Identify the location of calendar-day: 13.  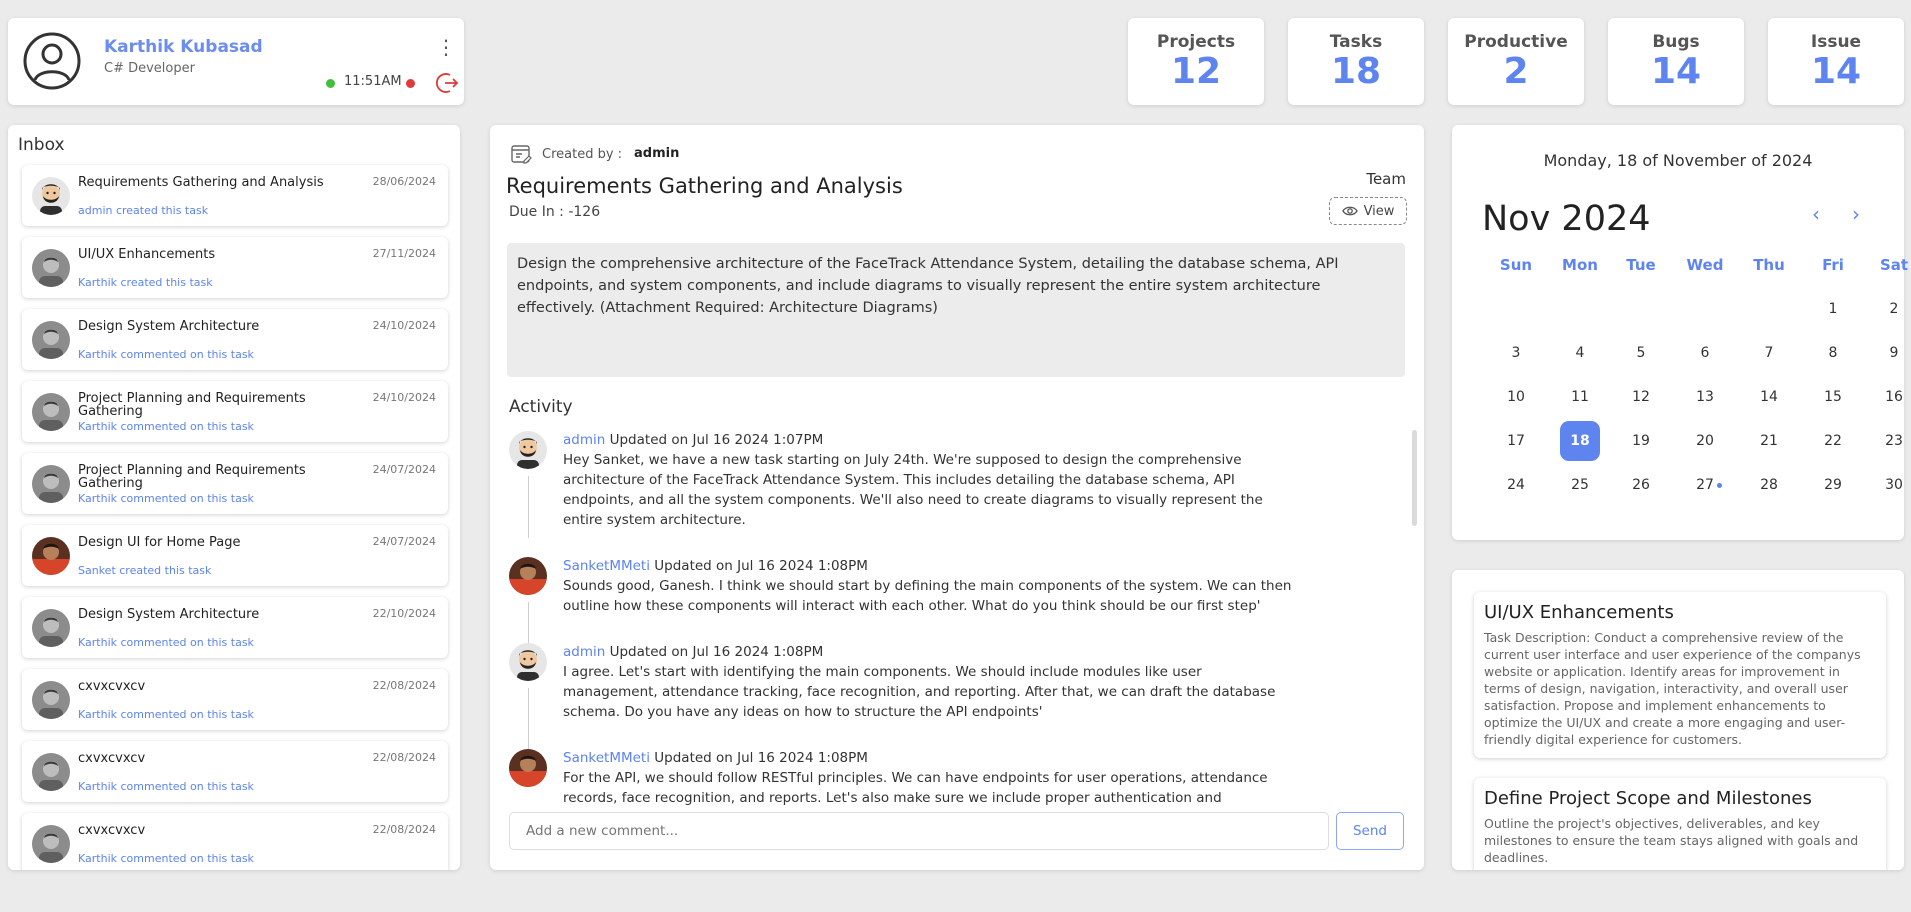
(1705, 397).